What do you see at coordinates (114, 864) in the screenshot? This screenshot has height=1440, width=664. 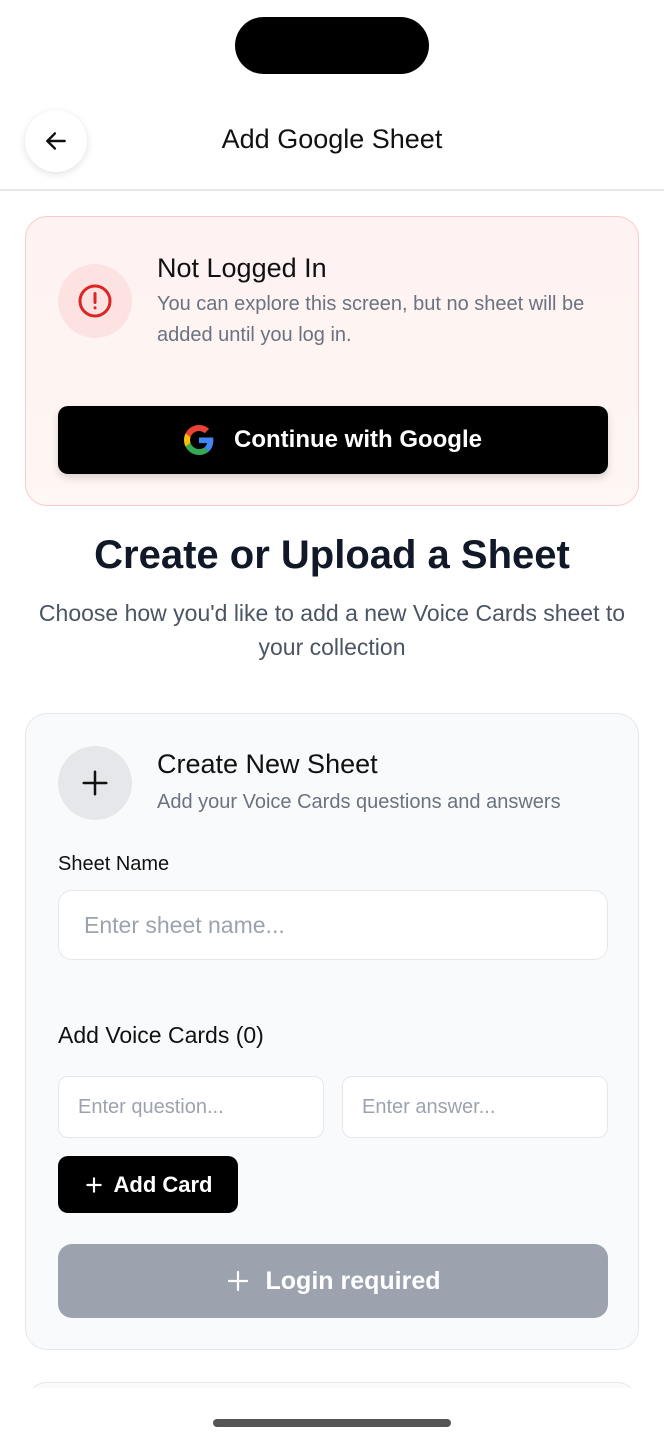 I see `sheet-name-label: Sheet Name` at bounding box center [114, 864].